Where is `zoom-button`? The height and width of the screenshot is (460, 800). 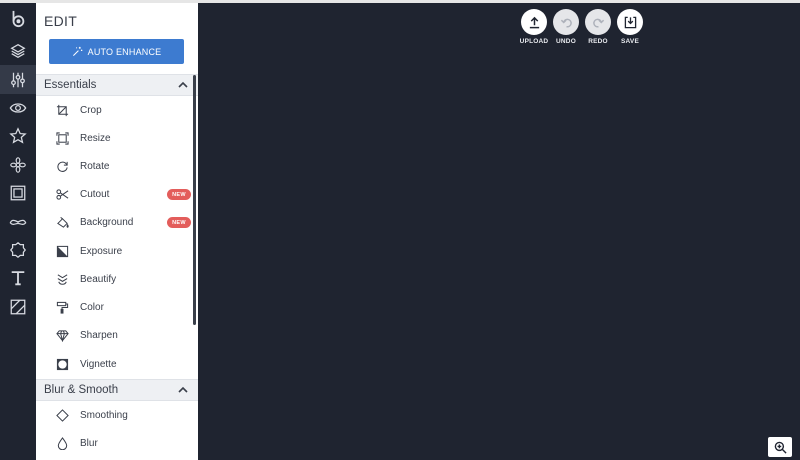 zoom-button is located at coordinates (780, 447).